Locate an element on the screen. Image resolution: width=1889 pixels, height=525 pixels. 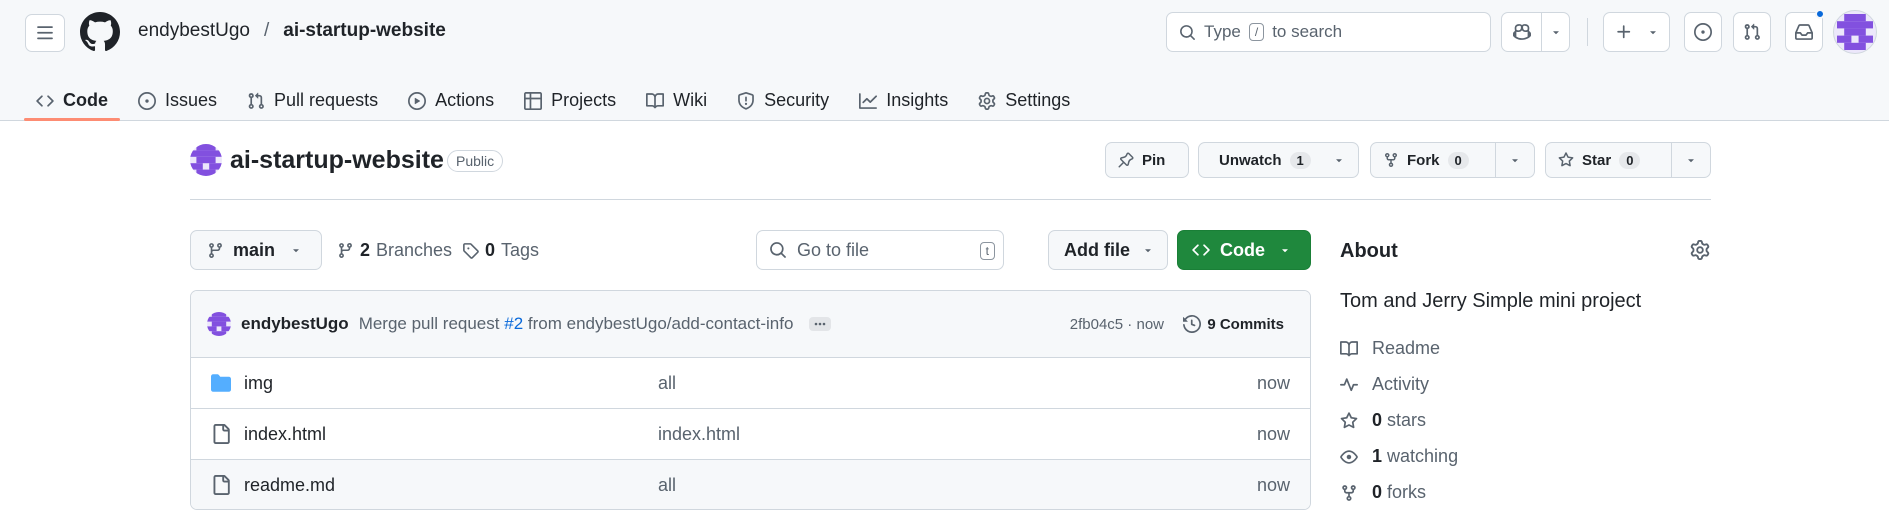
repo-description: Tom and Jerry Simple mini project is located at coordinates (1491, 301).